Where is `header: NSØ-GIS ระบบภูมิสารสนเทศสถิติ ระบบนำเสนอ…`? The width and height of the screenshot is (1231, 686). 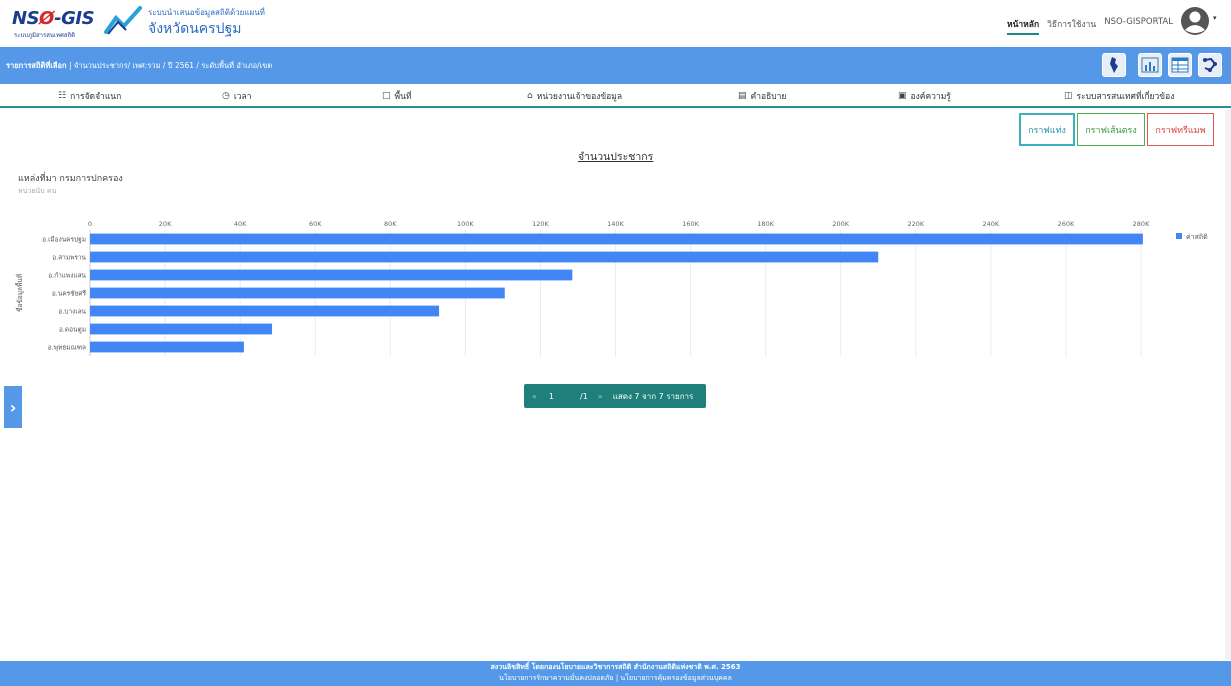
header: NSØ-GIS ระบบภูมิสารสนเทศสถิติ ระบบนำเสนอ… is located at coordinates (615, 23).